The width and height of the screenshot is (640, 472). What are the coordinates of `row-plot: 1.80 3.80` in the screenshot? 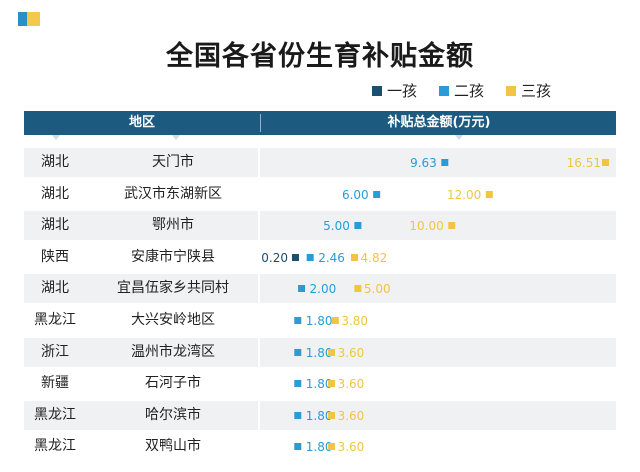 It's located at (331, 321).